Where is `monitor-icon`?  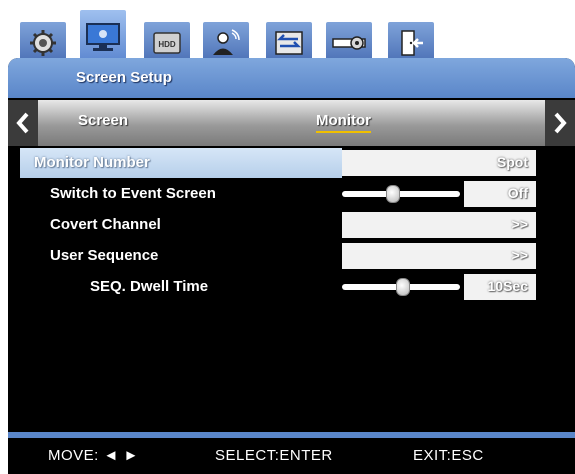
monitor-icon is located at coordinates (103, 37).